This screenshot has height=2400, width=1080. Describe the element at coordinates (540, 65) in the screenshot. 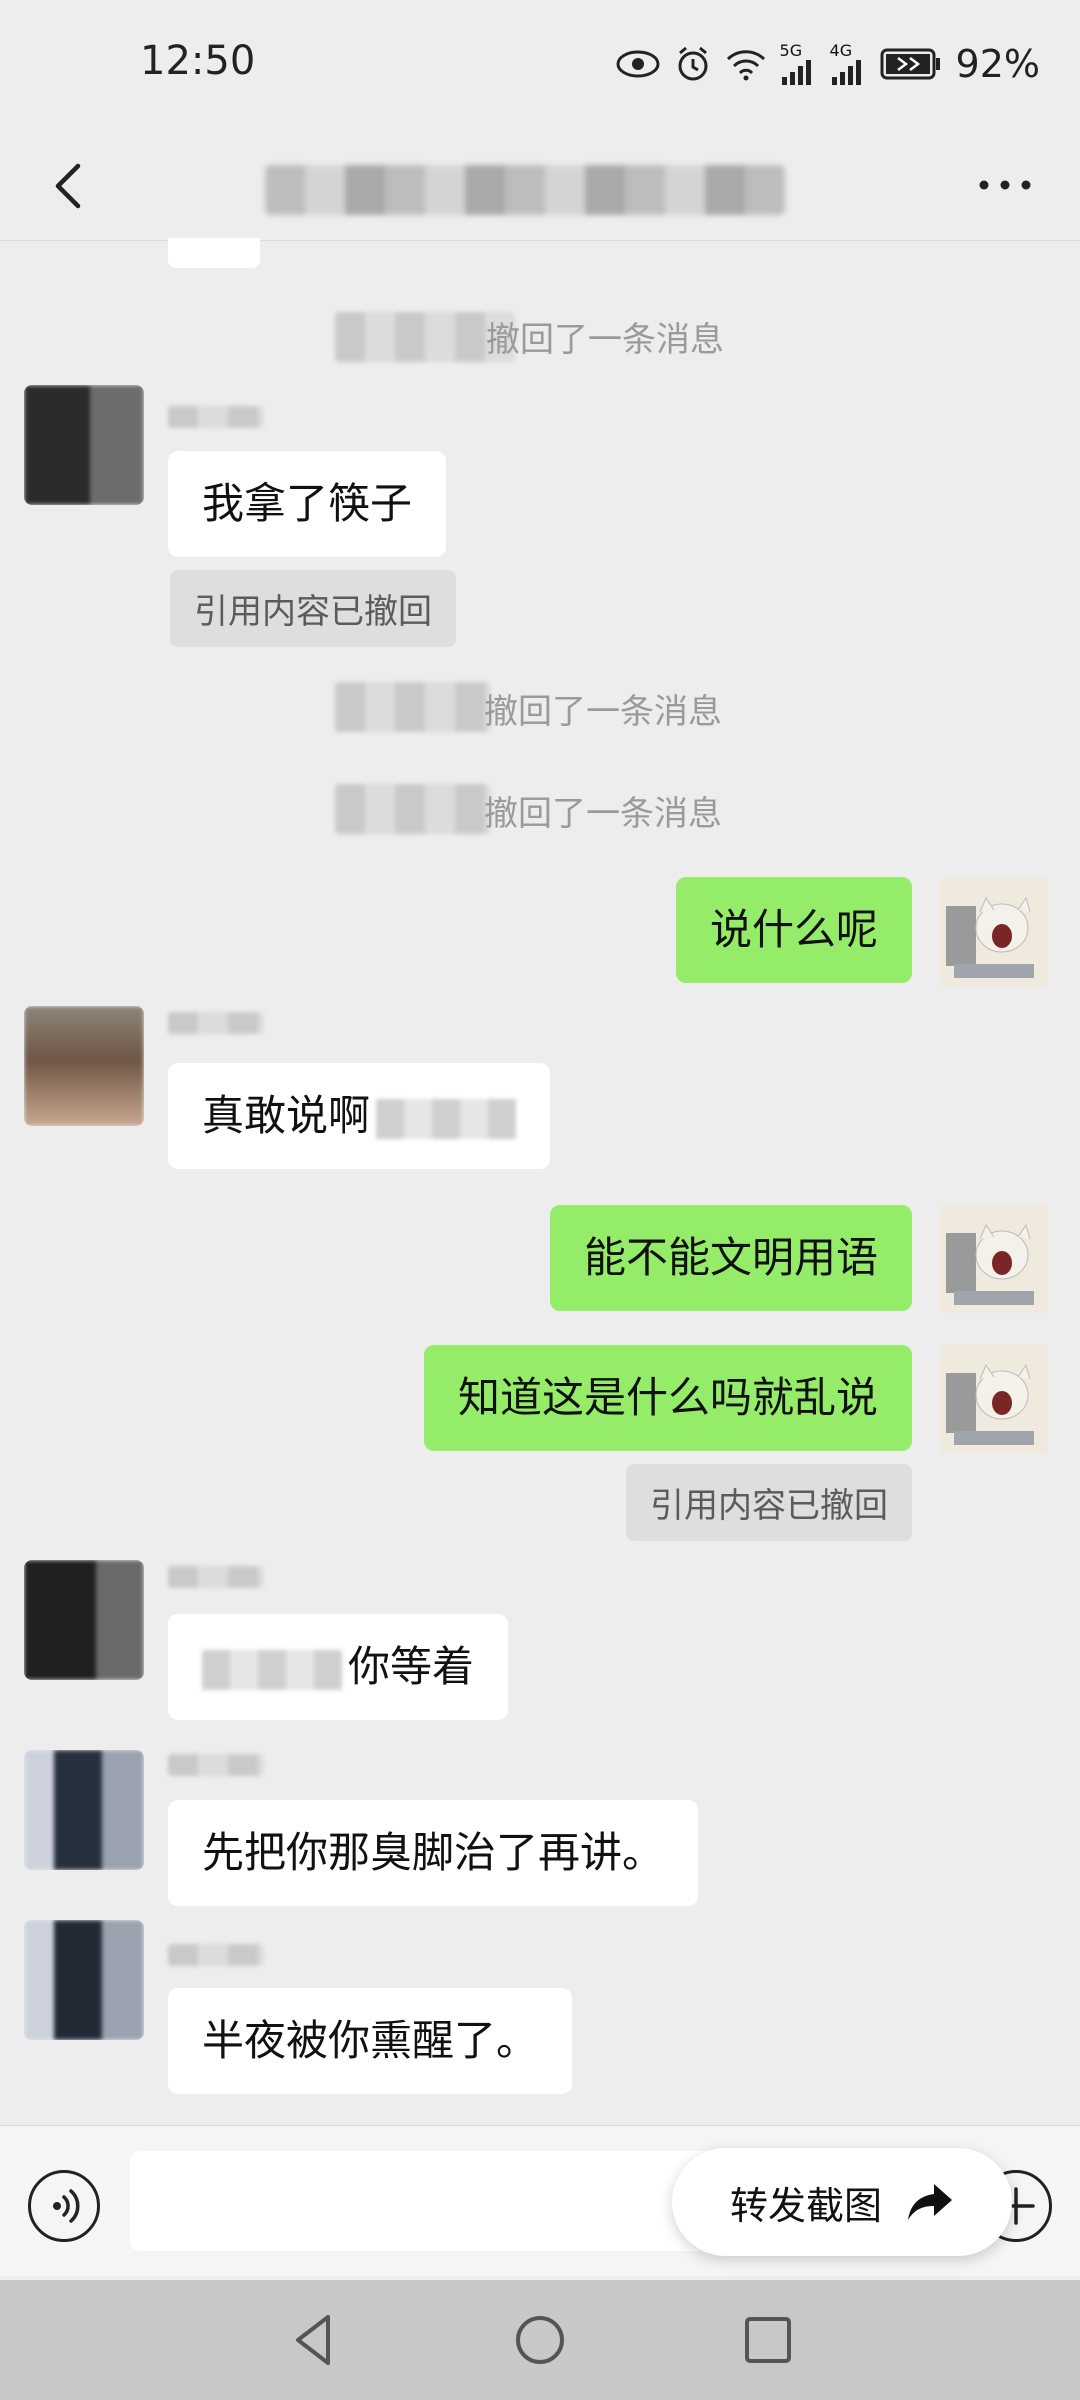

I see `status-bar: 12:50 5G 4G 92%` at that location.